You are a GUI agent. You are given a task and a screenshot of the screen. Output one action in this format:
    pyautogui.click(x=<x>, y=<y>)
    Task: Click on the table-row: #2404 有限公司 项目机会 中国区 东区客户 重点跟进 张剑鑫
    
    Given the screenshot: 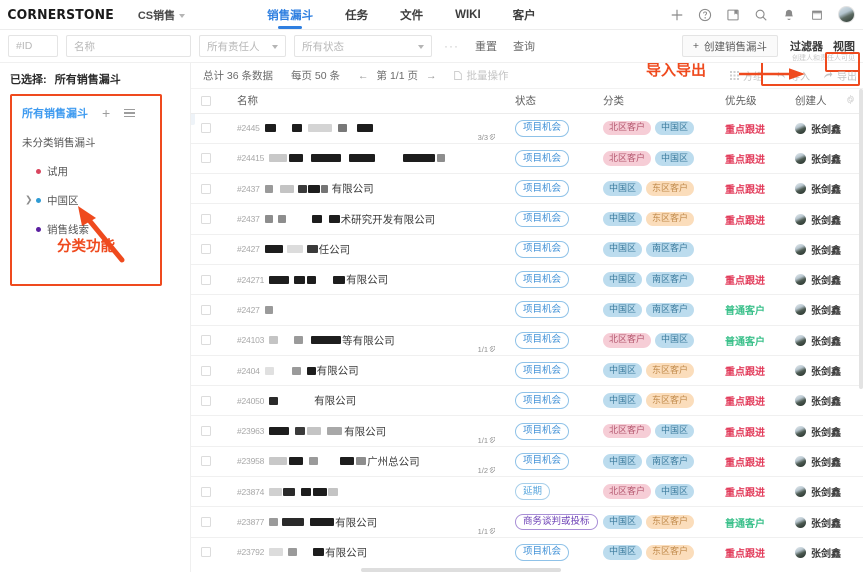 What is the action you would take?
    pyautogui.click(x=527, y=371)
    